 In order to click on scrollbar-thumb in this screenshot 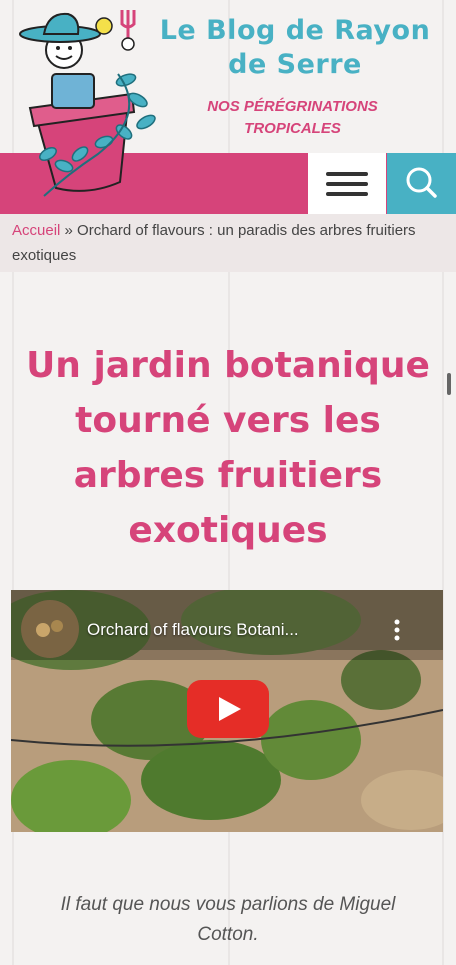, I will do `click(449, 384)`.